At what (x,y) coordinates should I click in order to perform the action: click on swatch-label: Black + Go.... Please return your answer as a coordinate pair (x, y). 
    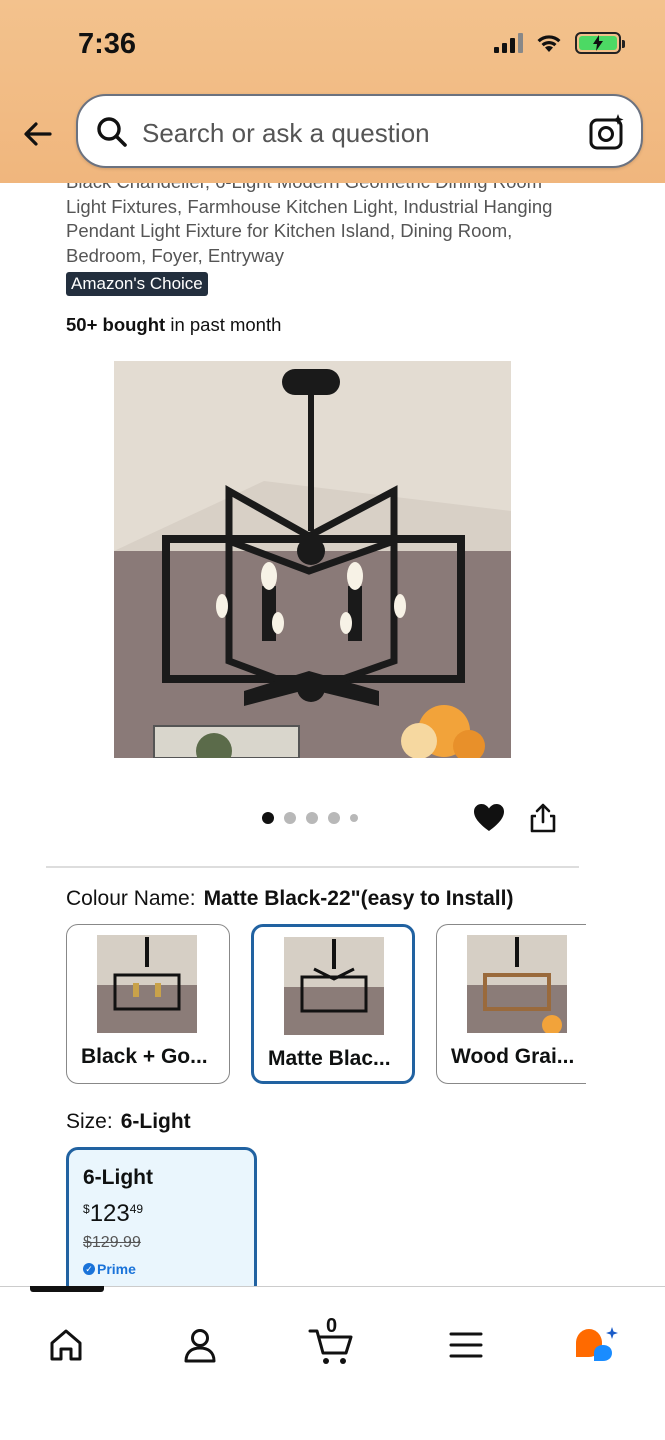
    Looking at the image, I should click on (144, 1056).